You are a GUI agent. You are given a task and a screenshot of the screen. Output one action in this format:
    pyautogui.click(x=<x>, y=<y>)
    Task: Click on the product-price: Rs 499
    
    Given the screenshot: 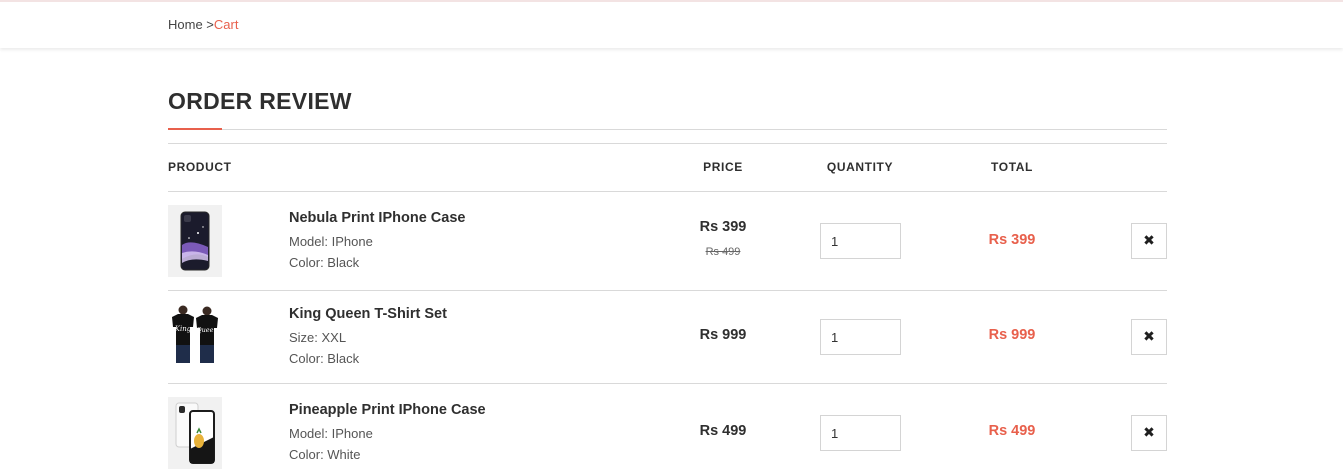 What is the action you would take?
    pyautogui.click(x=723, y=431)
    